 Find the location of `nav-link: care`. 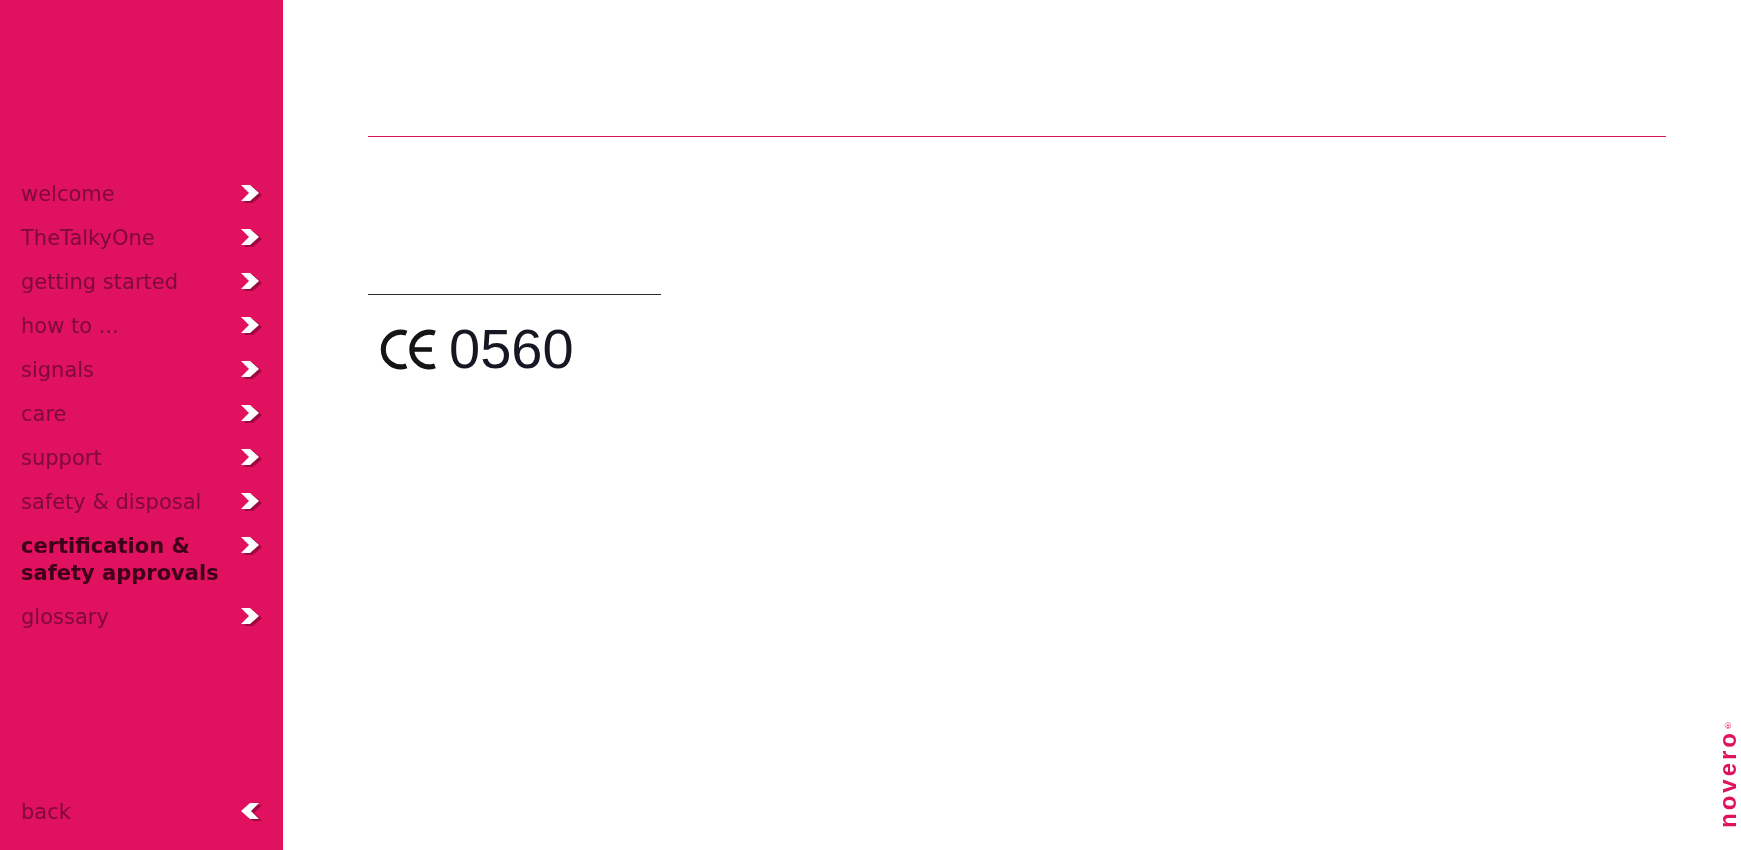

nav-link: care is located at coordinates (142, 414).